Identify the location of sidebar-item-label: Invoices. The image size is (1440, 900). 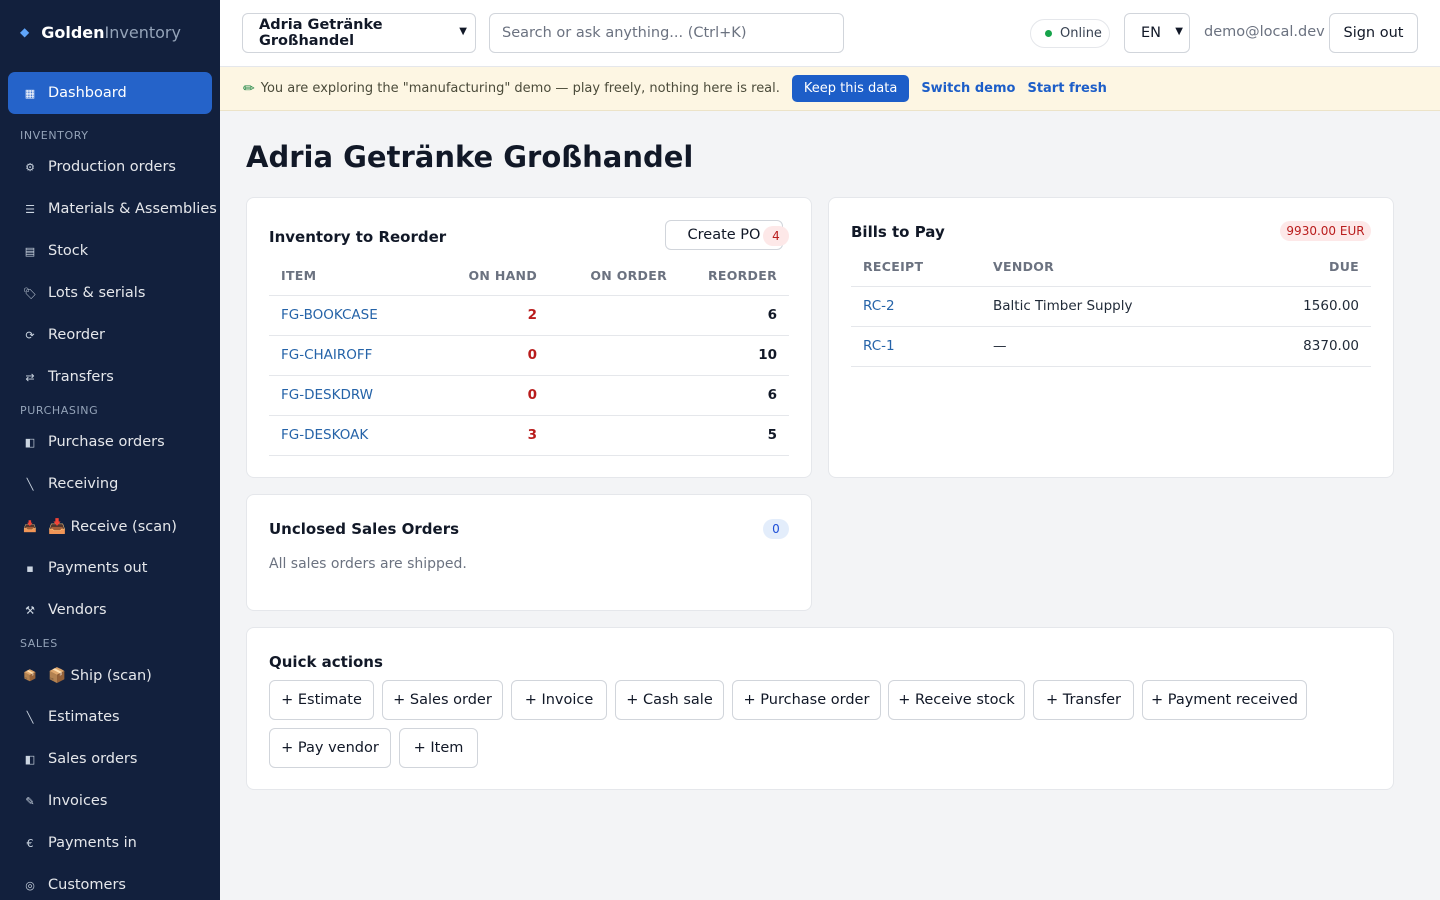
(78, 801).